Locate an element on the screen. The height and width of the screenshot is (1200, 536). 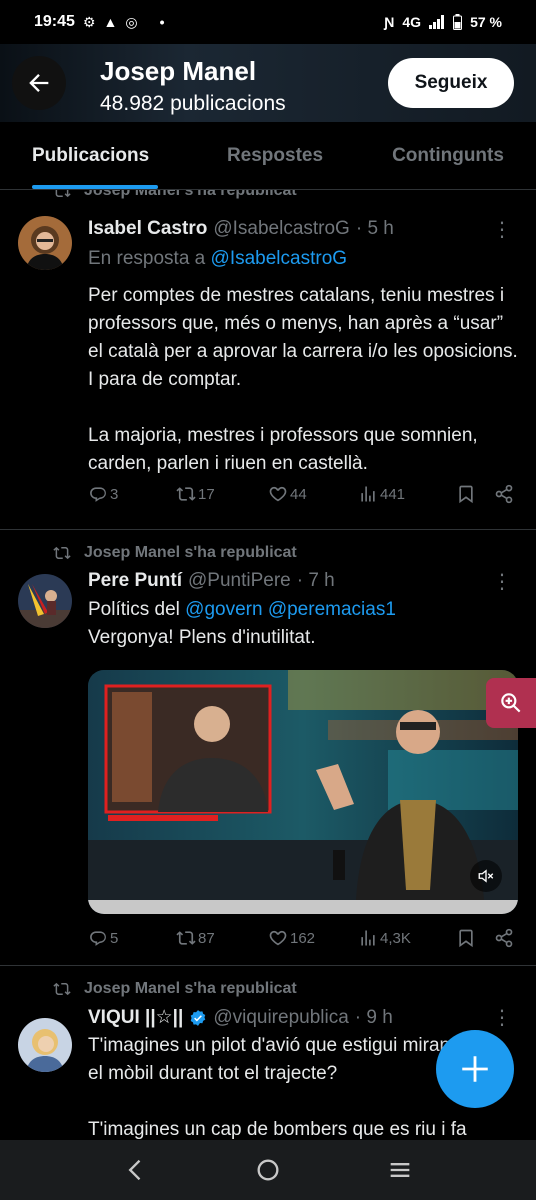
author-line: Pere Puntí @PuntiPere · 7 h is located at coordinates (211, 581).